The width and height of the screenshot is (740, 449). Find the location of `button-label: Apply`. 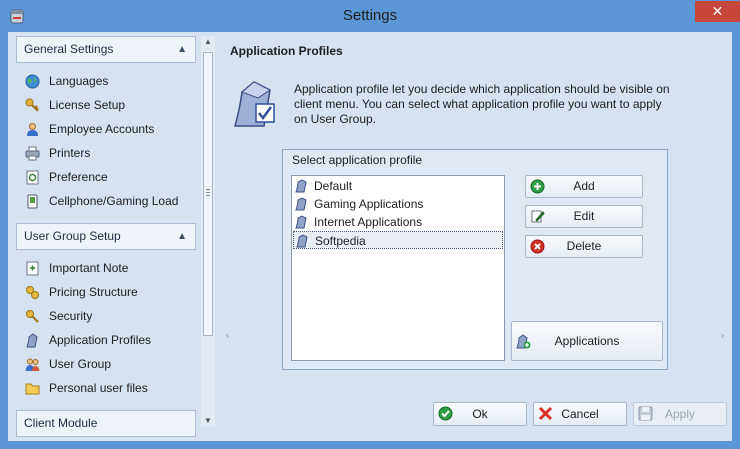

button-label: Apply is located at coordinates (680, 414).